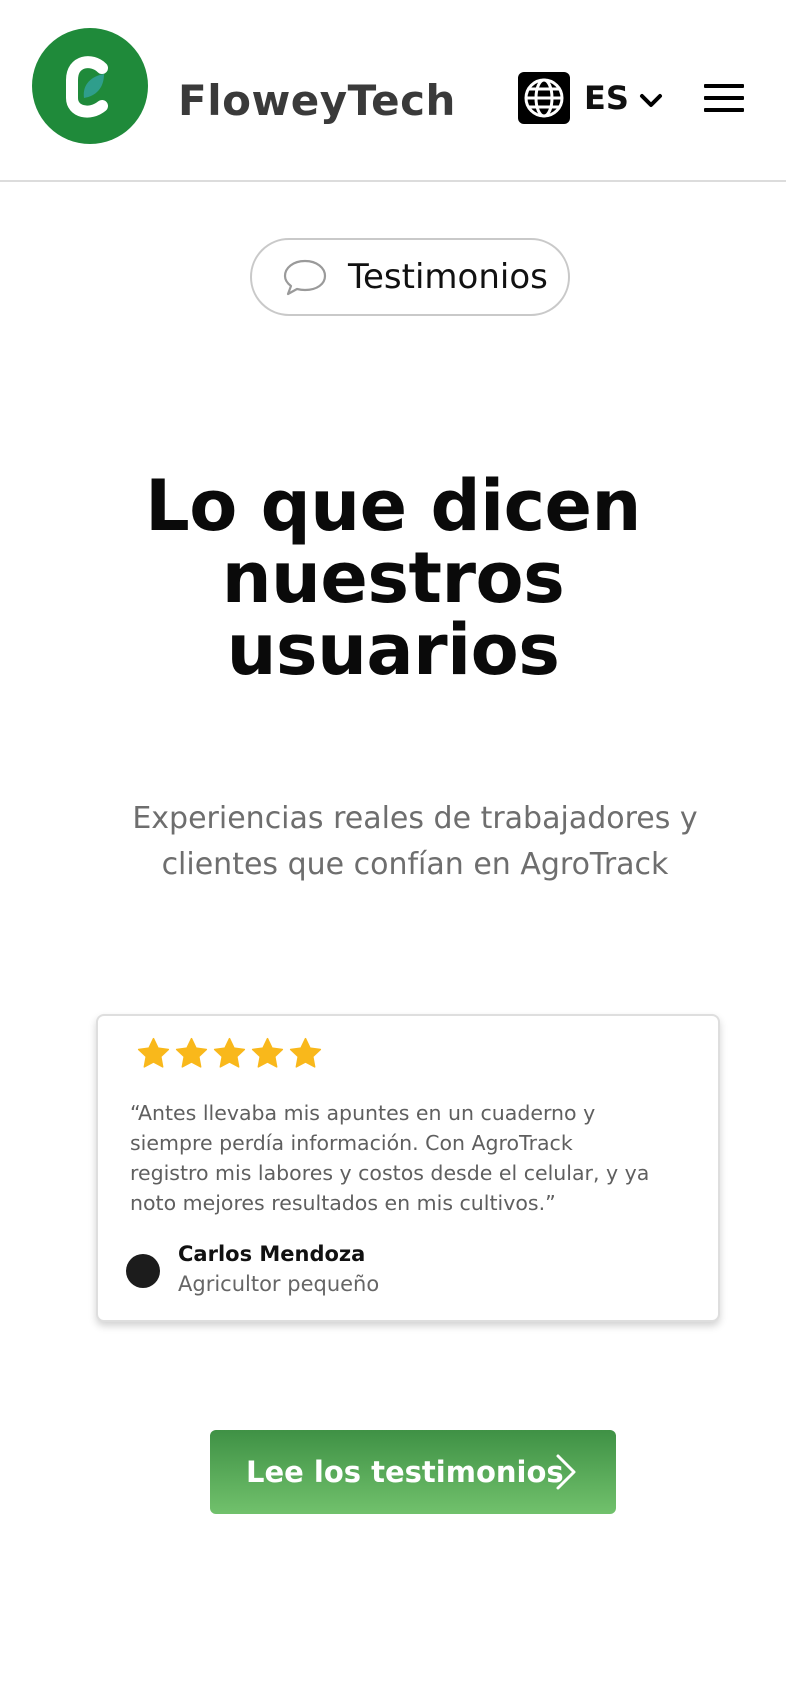  What do you see at coordinates (143, 1271) in the screenshot?
I see `avatar` at bounding box center [143, 1271].